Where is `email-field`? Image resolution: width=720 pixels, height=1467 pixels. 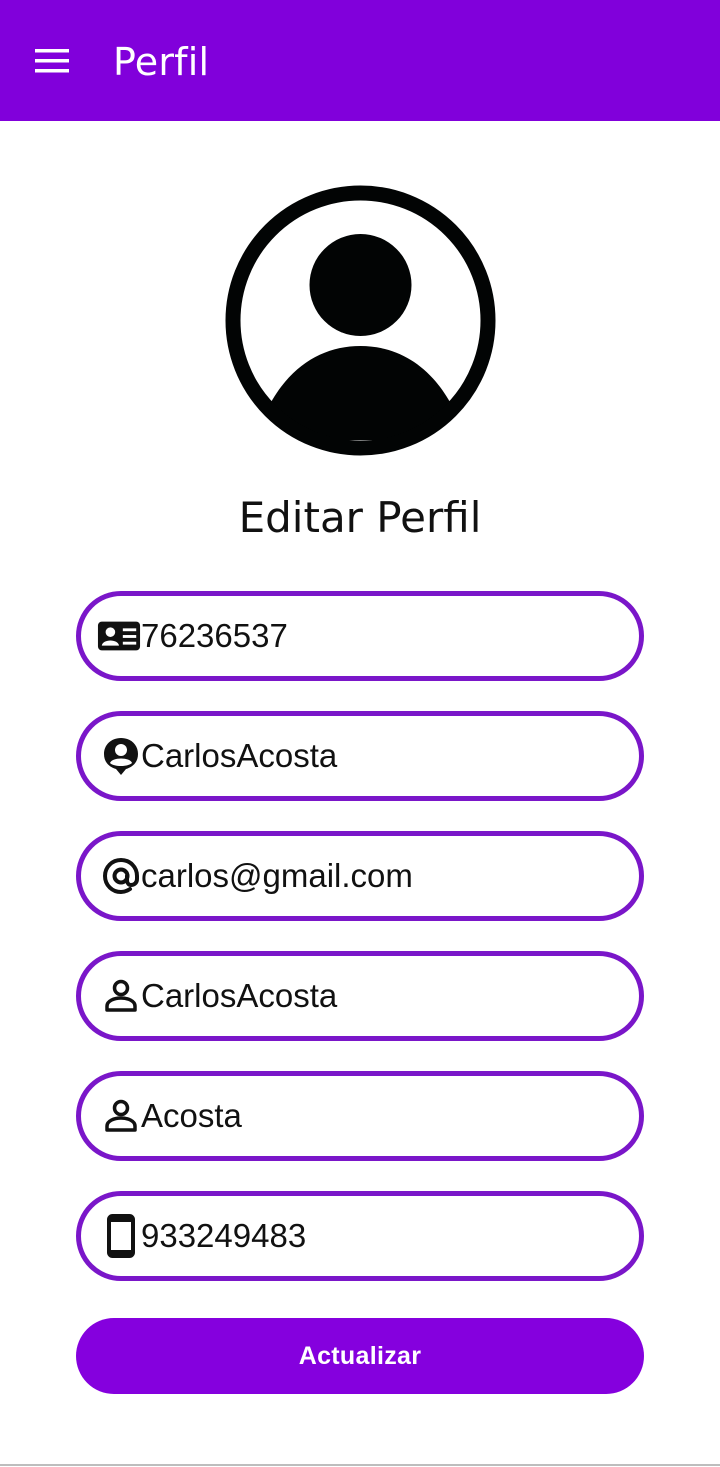 email-field is located at coordinates (360, 876).